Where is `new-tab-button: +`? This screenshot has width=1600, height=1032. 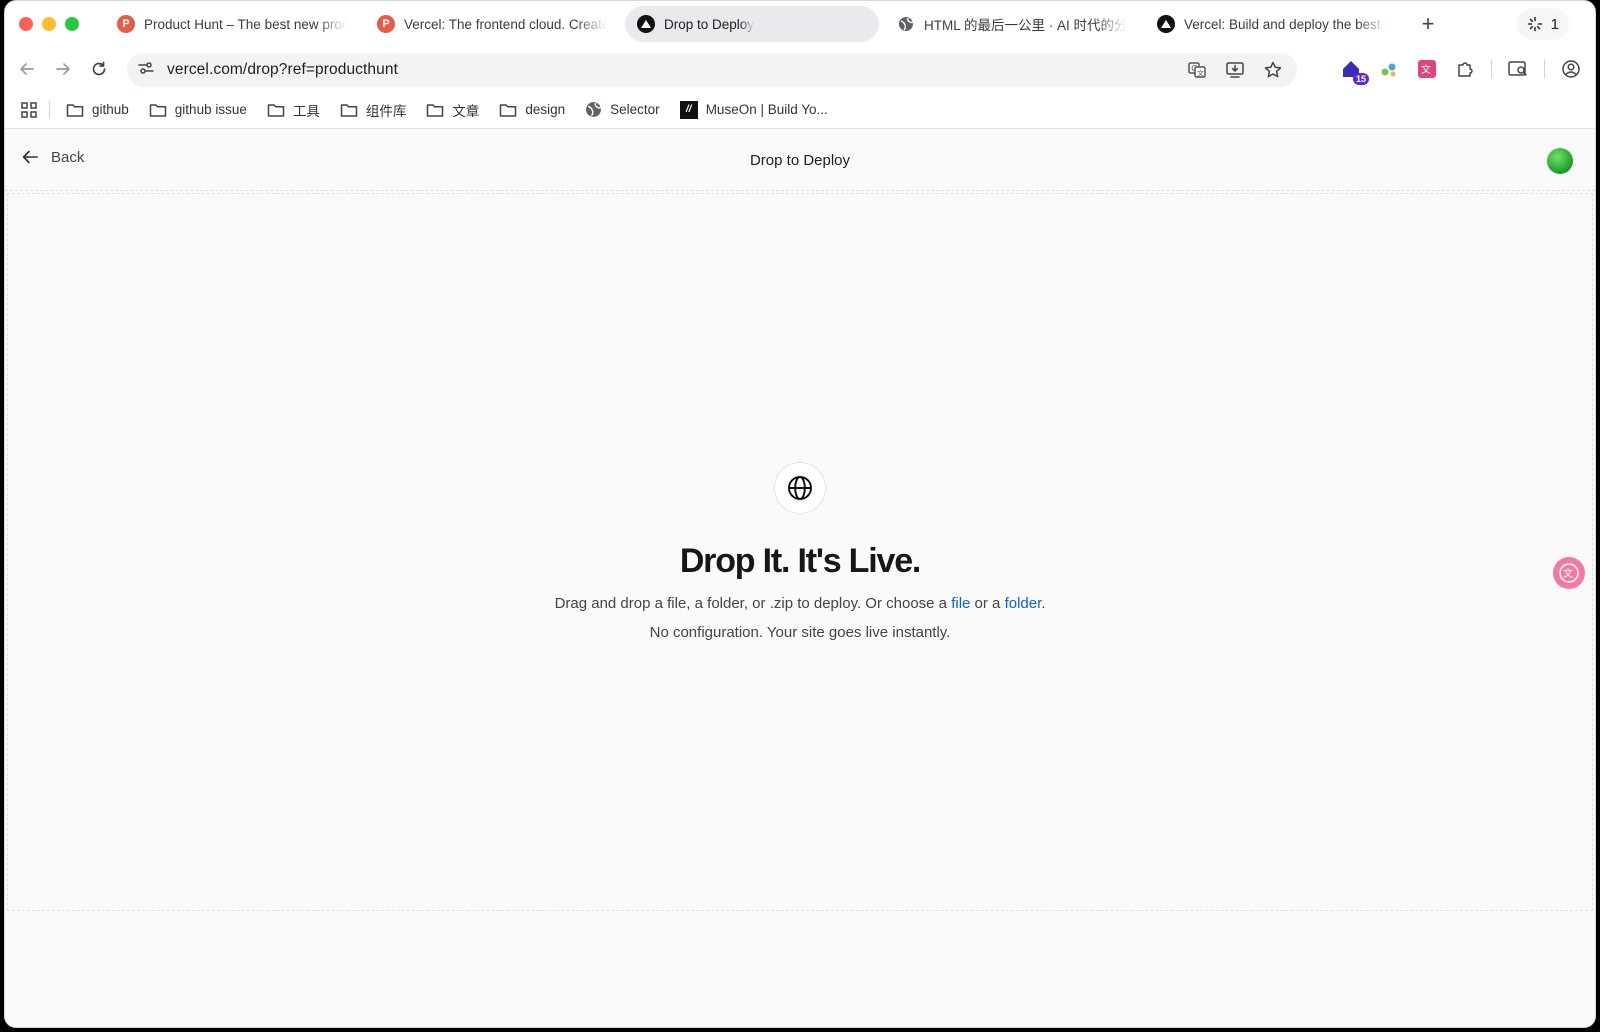
new-tab-button: + is located at coordinates (1428, 24).